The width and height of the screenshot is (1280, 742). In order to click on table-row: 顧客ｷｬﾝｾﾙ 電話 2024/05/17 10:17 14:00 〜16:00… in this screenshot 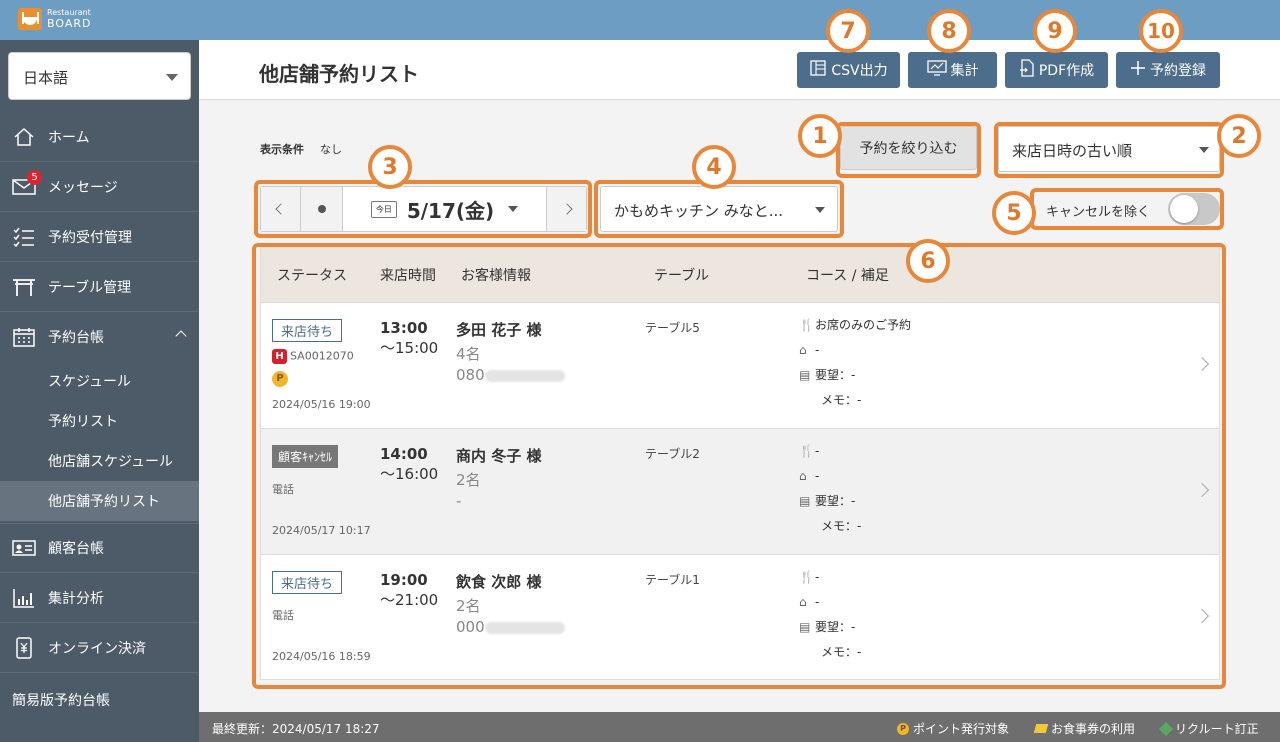, I will do `click(740, 491)`.